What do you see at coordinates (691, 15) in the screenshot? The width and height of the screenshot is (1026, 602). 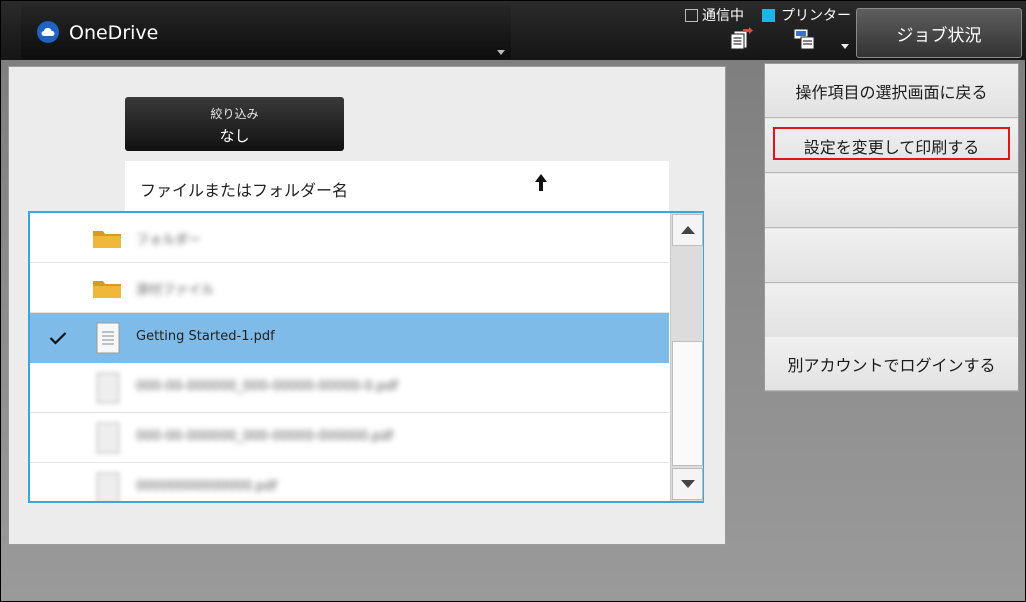 I see `comm-status-indicator-icon` at bounding box center [691, 15].